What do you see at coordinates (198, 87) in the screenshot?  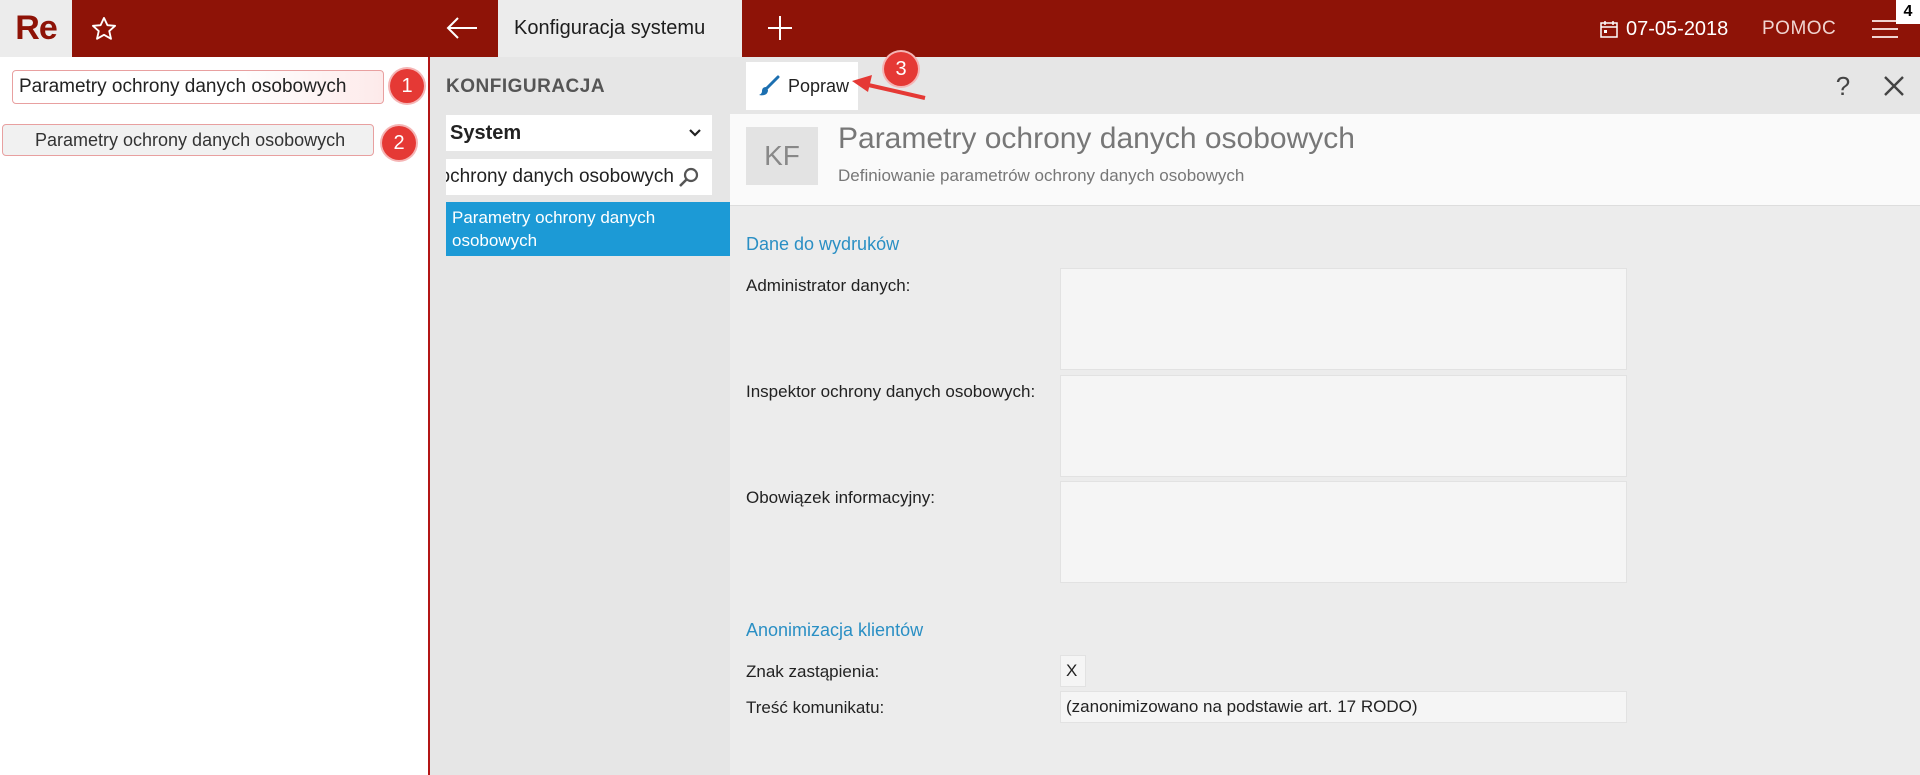 I see `global-search-input: Parametry ochrony danych osobowych` at bounding box center [198, 87].